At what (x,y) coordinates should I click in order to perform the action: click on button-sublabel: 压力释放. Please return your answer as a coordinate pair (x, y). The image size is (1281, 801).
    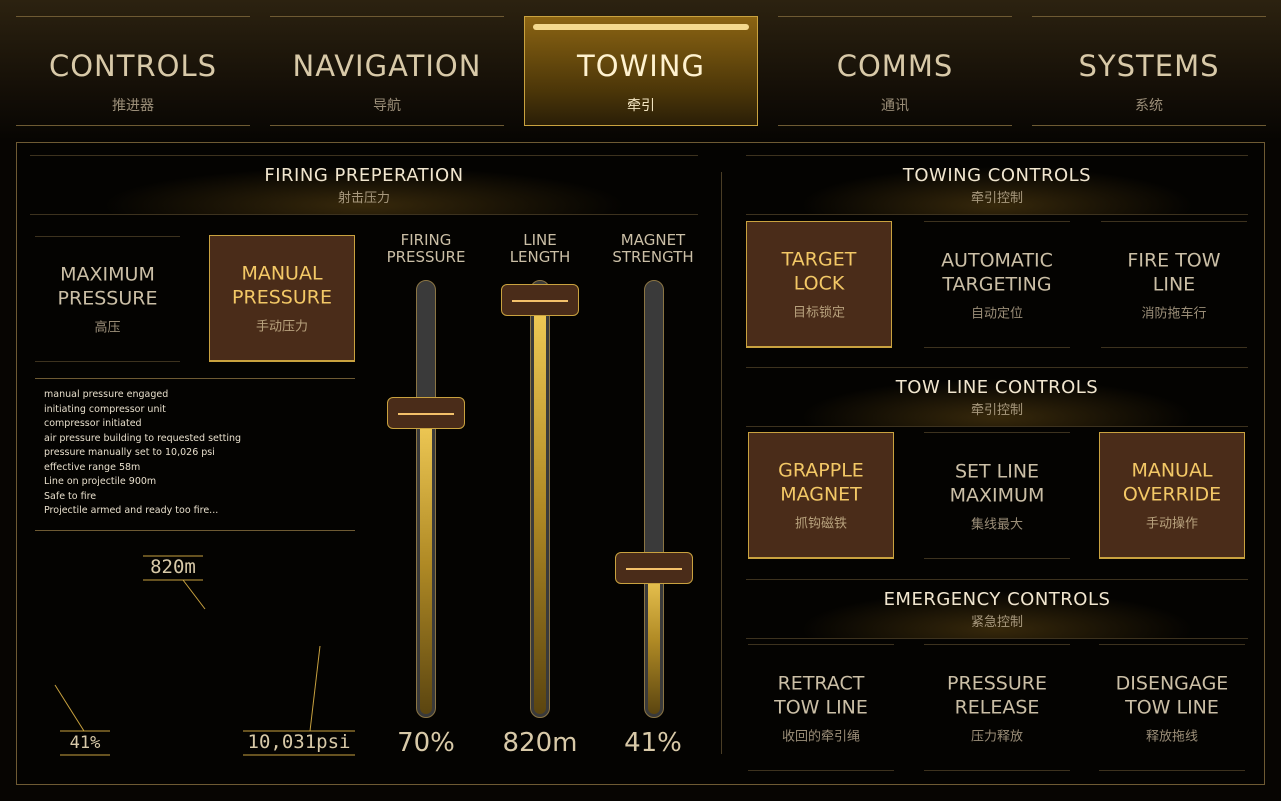
    Looking at the image, I should click on (996, 736).